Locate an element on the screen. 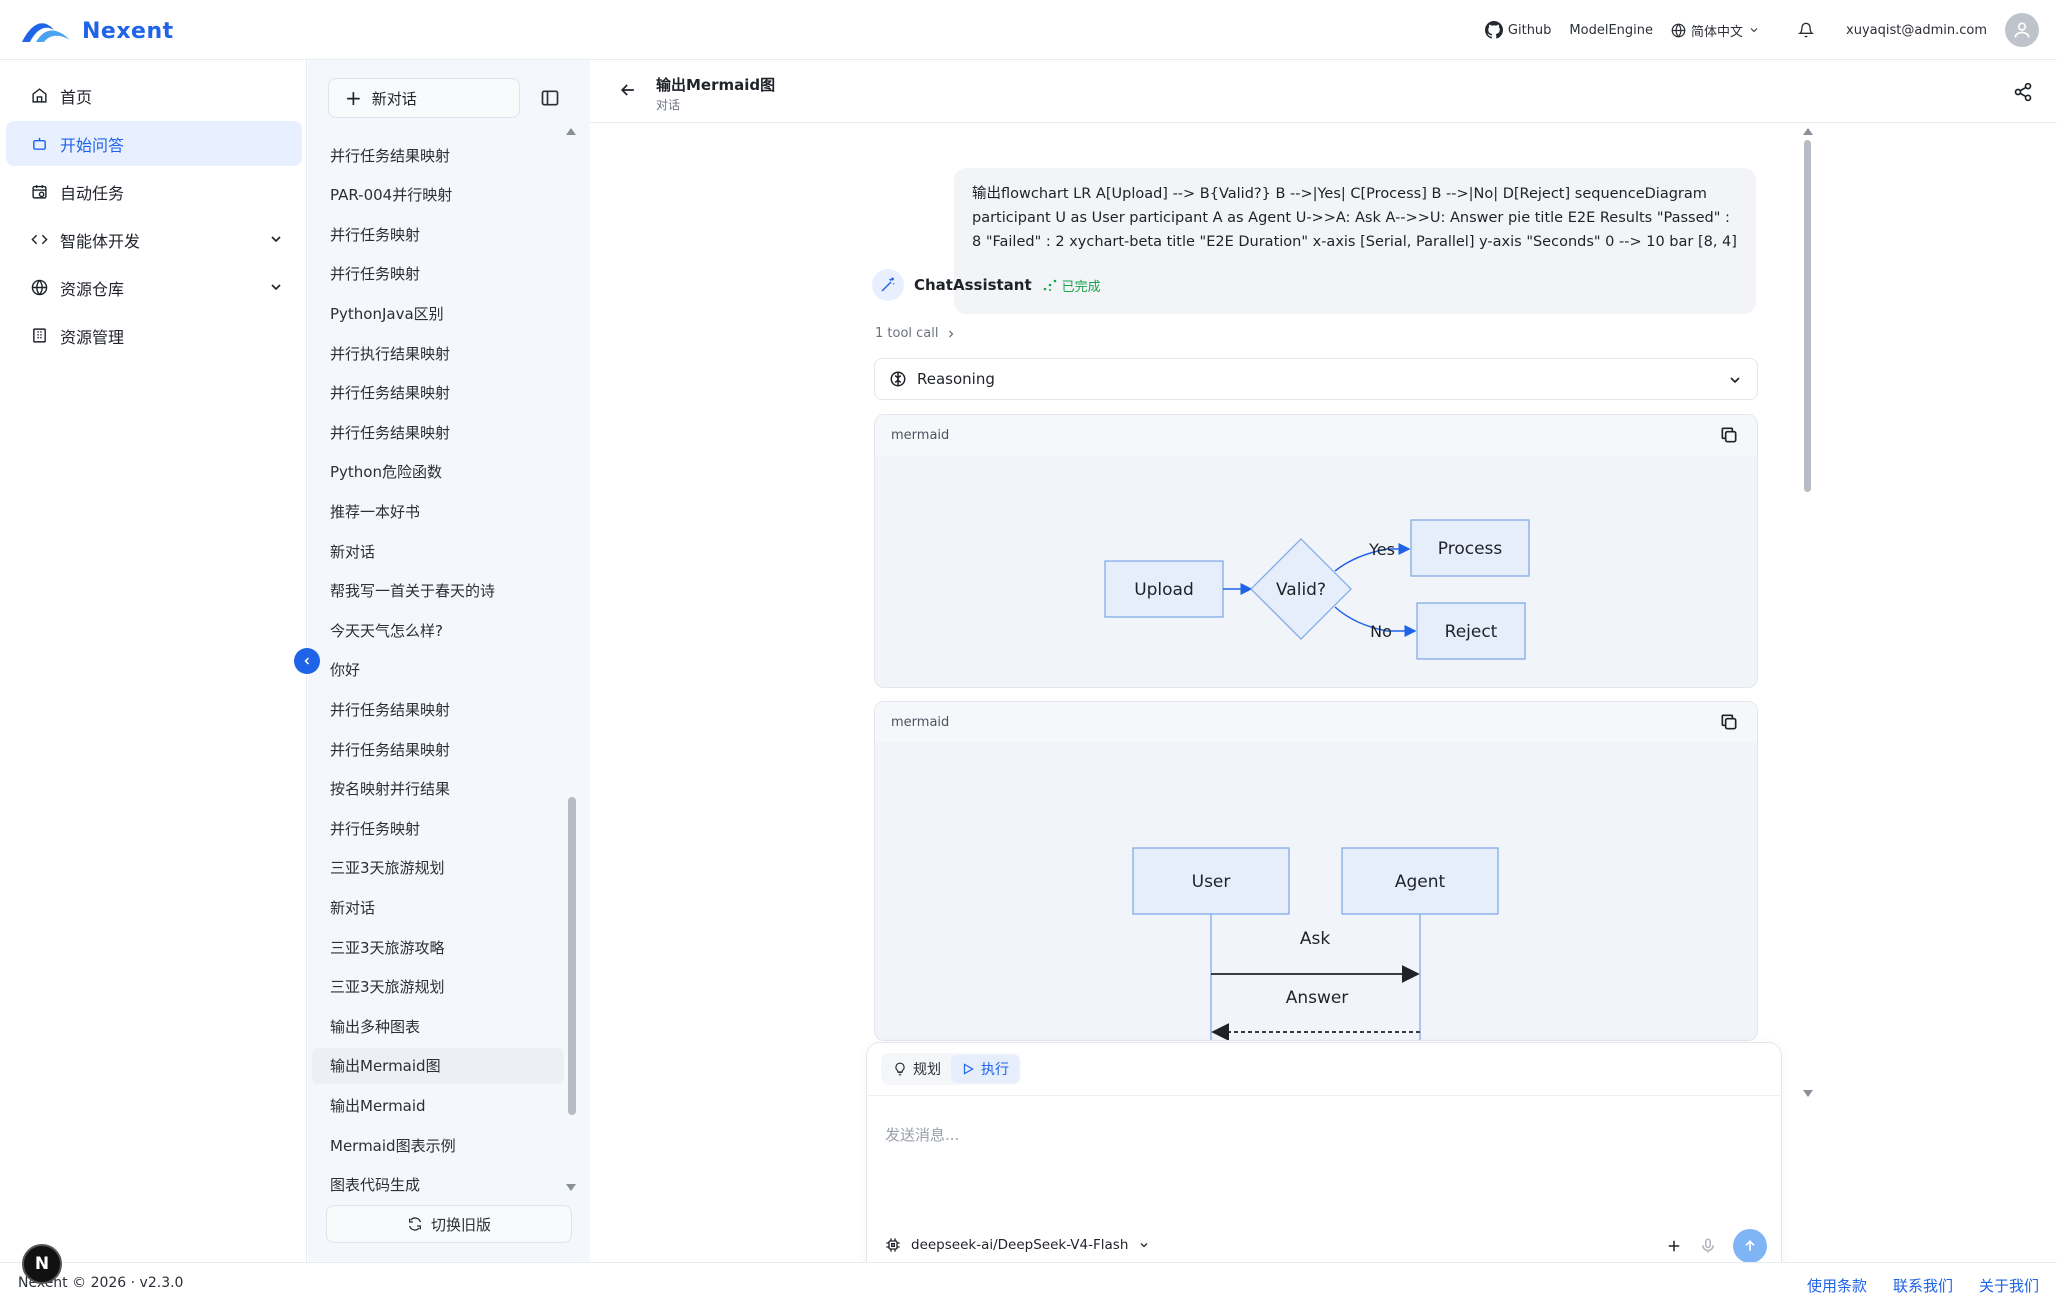 The width and height of the screenshot is (2057, 1305). sequence-diagram: User Agent Ask Answer is located at coordinates (1315, 943).